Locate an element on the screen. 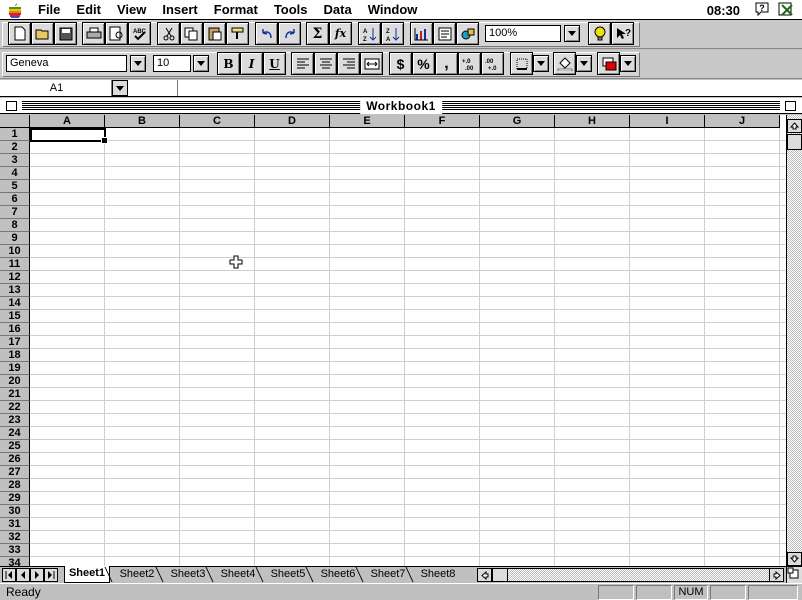  scroll-up-arrow-icon is located at coordinates (794, 126).